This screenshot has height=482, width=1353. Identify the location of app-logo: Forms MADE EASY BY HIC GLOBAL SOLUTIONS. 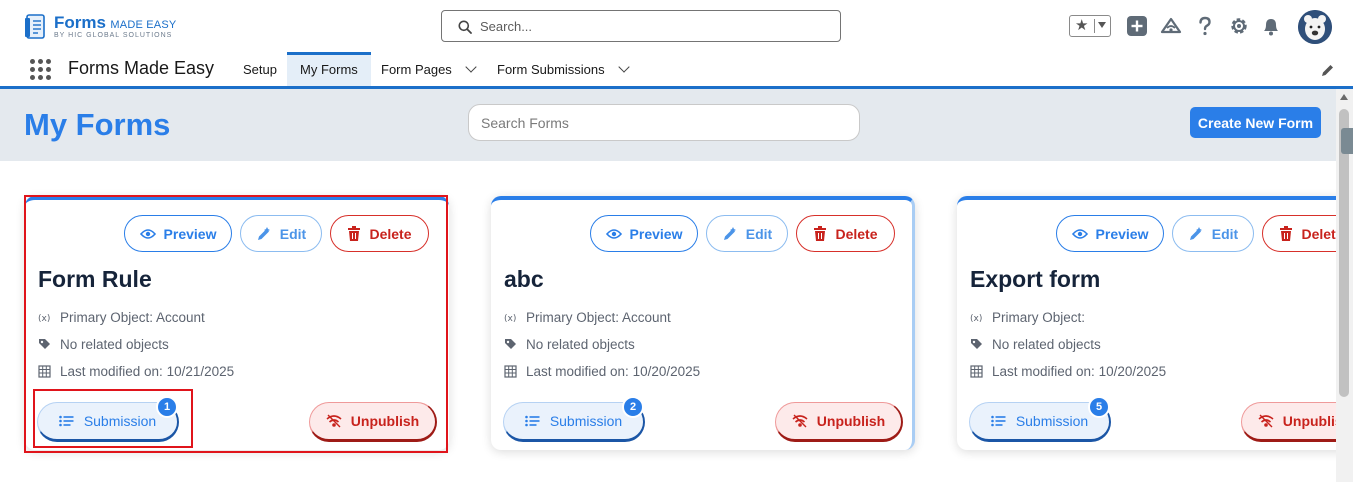
(104, 27).